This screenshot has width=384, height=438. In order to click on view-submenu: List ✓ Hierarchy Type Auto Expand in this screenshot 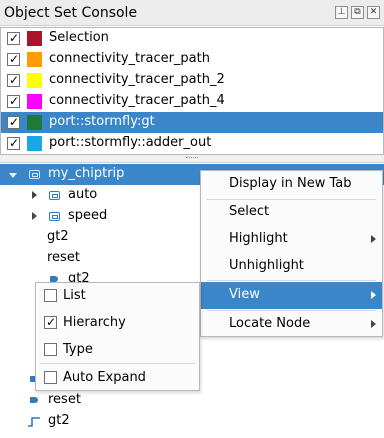, I will do `click(117, 336)`.